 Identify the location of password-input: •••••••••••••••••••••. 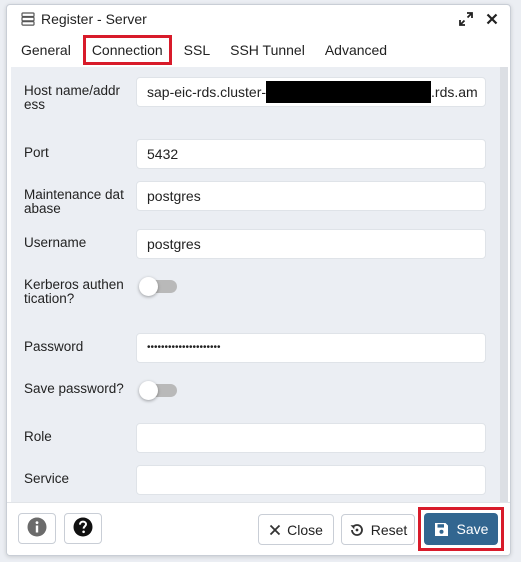
(311, 348).